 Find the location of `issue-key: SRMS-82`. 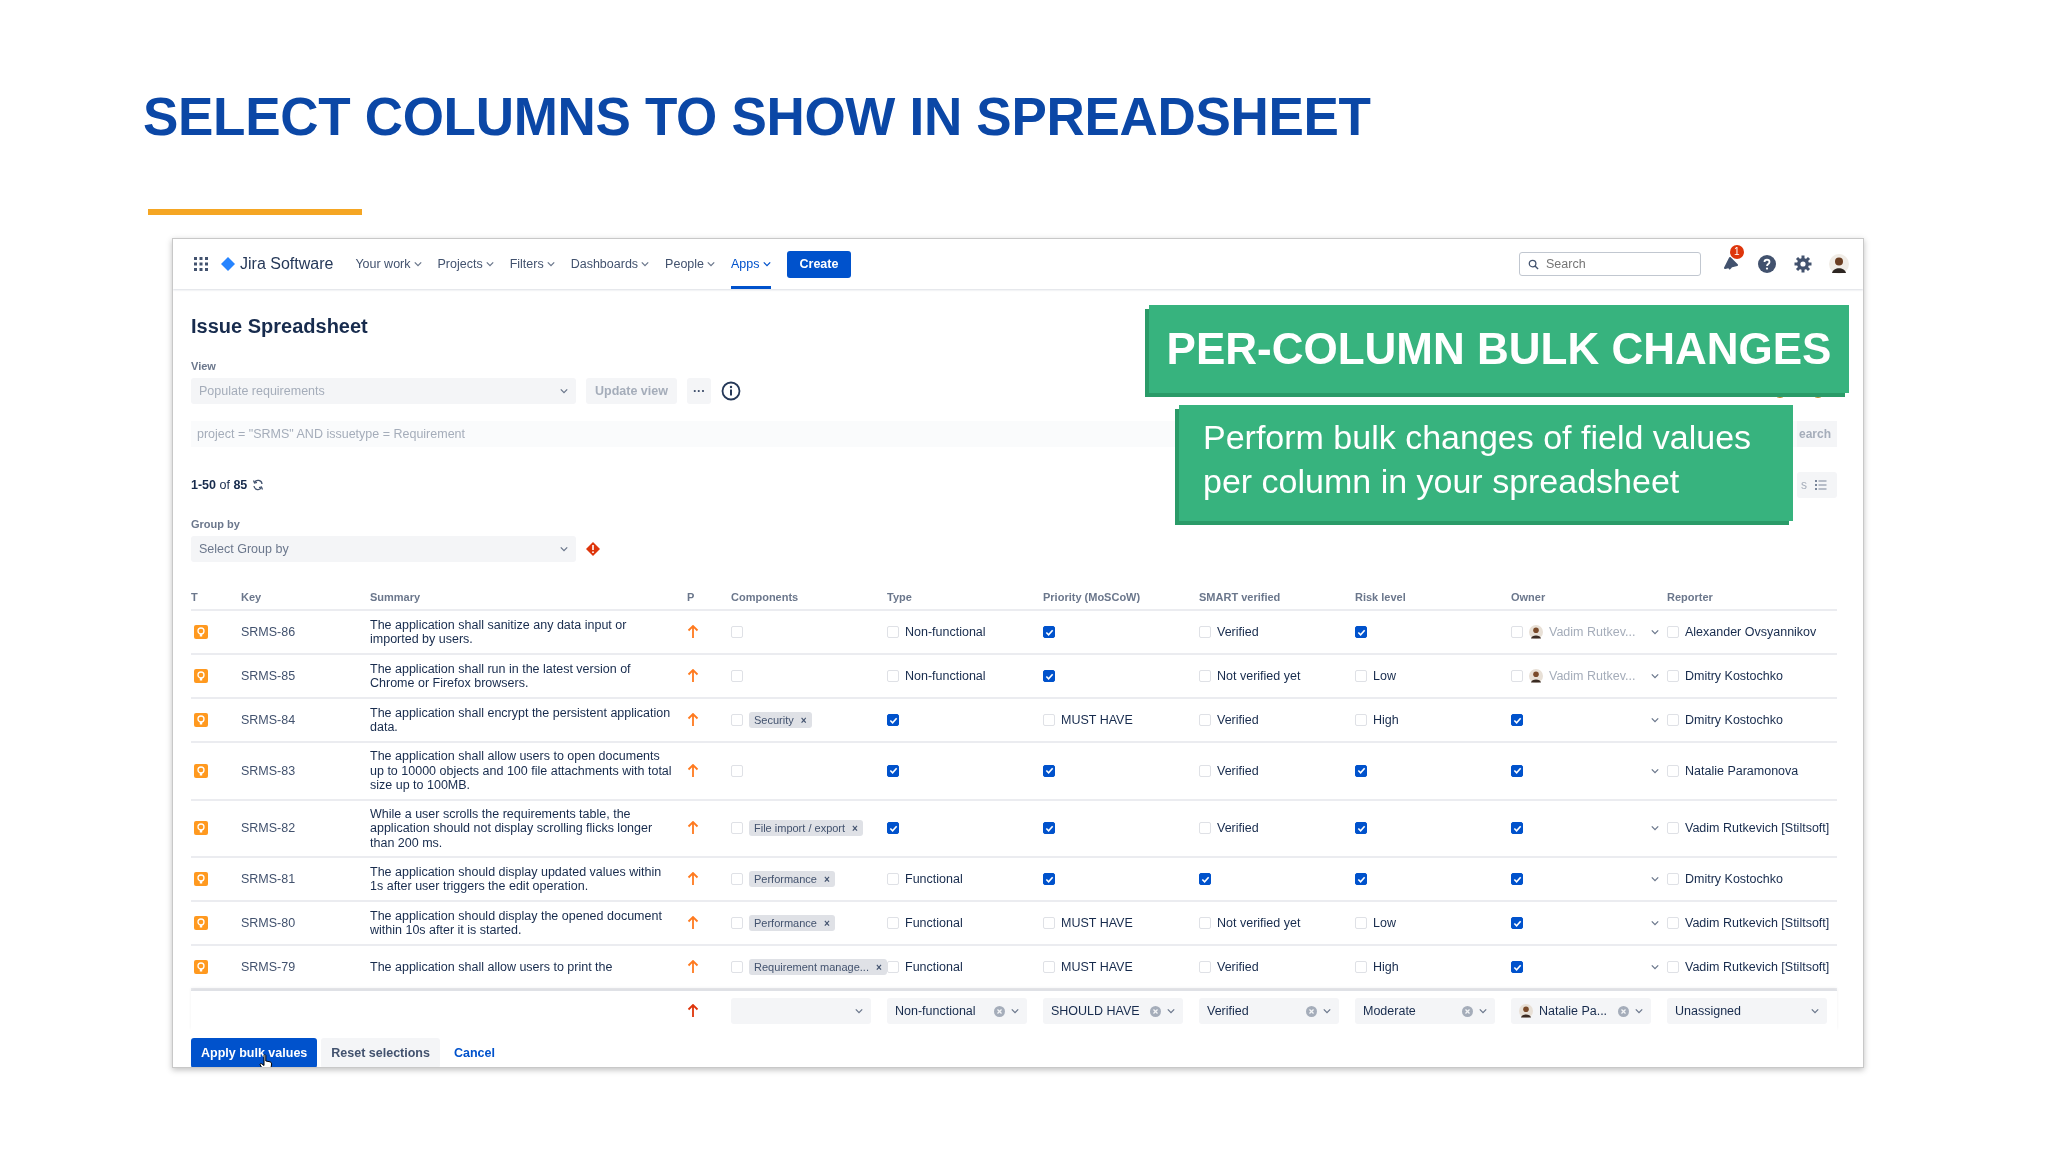

issue-key: SRMS-82 is located at coordinates (268, 828).